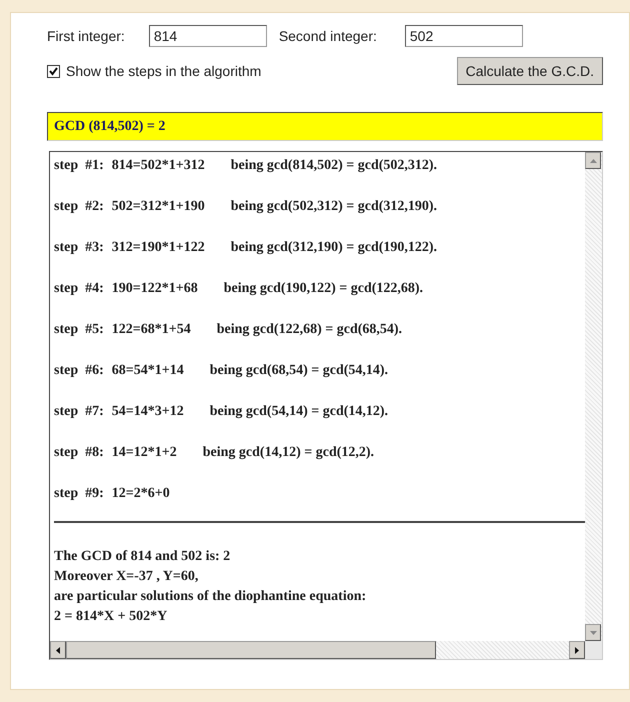 The width and height of the screenshot is (630, 702). I want to click on second-integer-label: Second integer:, so click(327, 36).